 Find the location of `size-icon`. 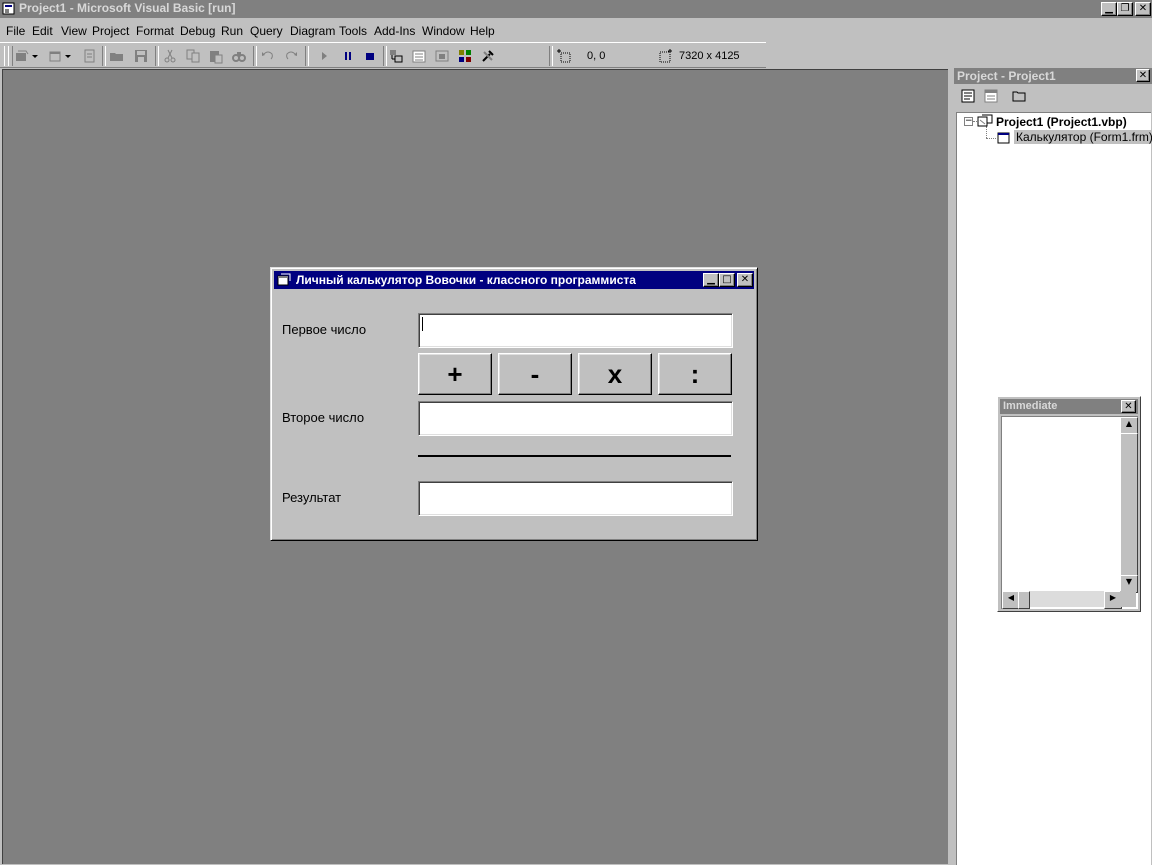

size-icon is located at coordinates (666, 56).